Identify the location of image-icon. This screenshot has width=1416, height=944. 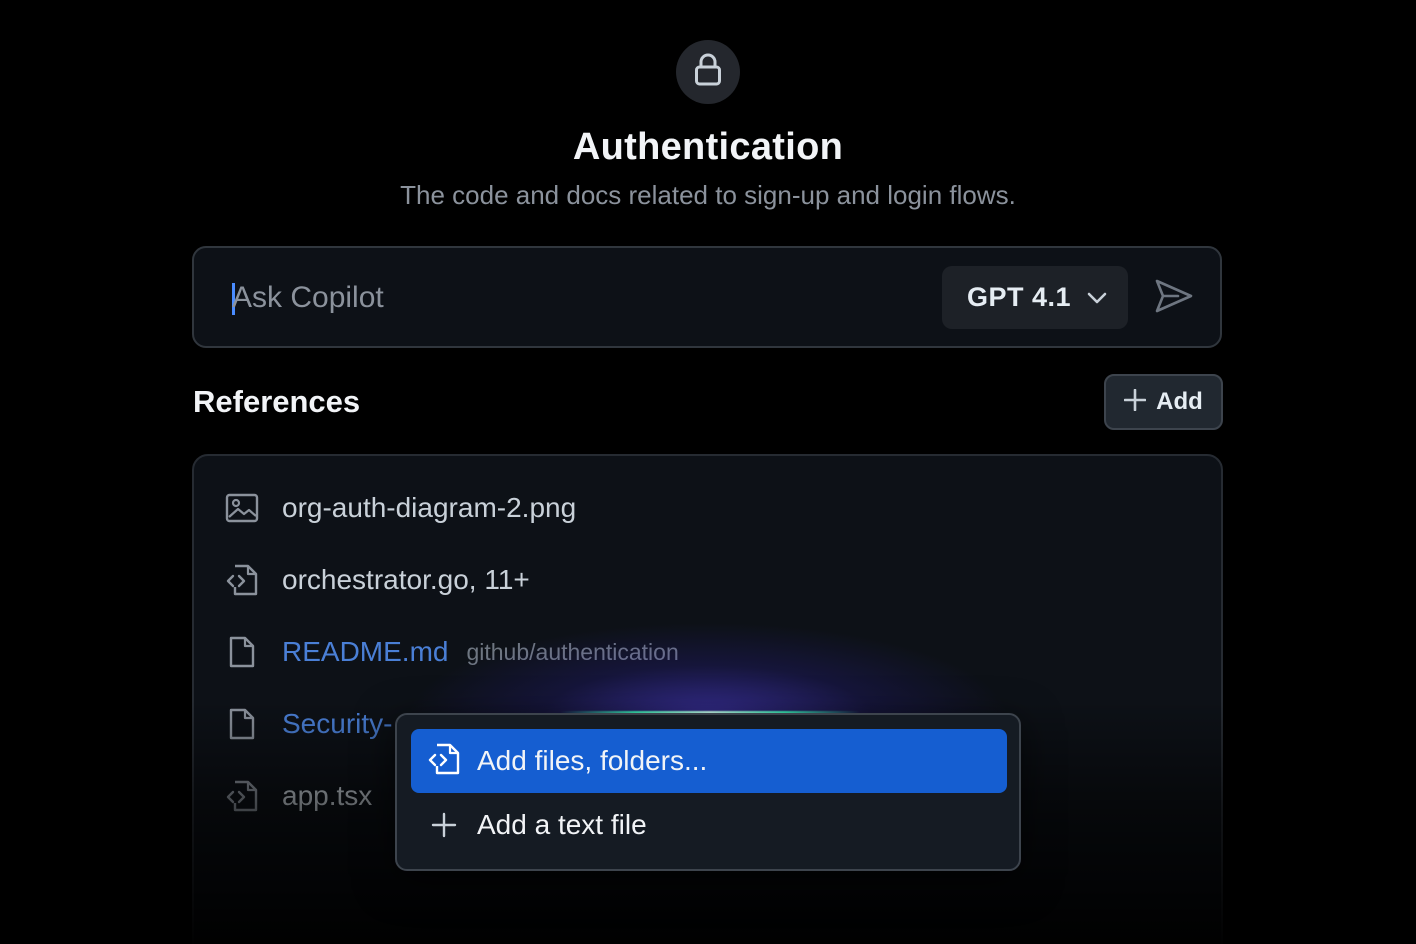
(242, 508).